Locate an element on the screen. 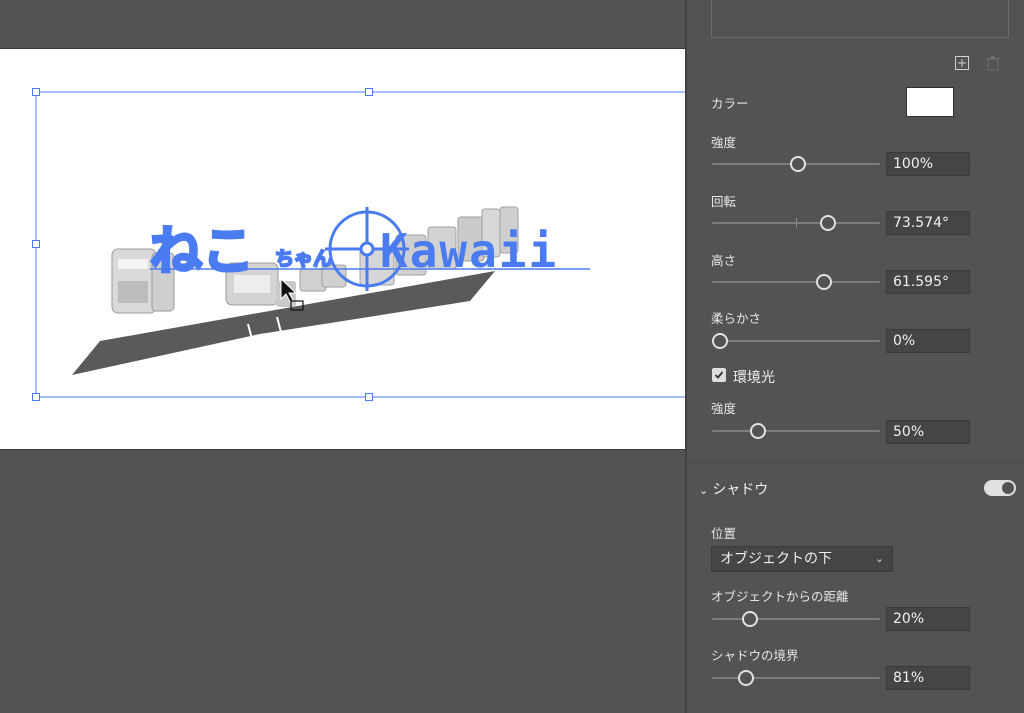  distance-slider-thumb is located at coordinates (750, 619).